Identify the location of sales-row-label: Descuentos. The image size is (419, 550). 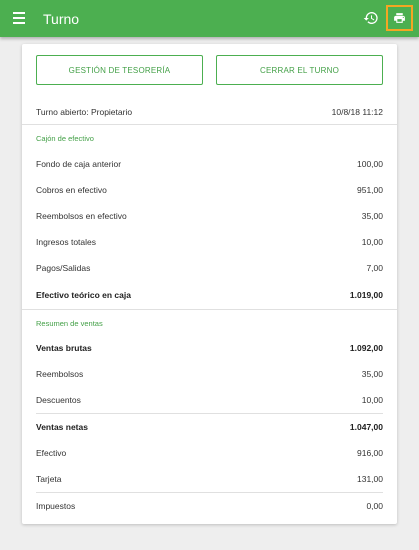
(58, 400).